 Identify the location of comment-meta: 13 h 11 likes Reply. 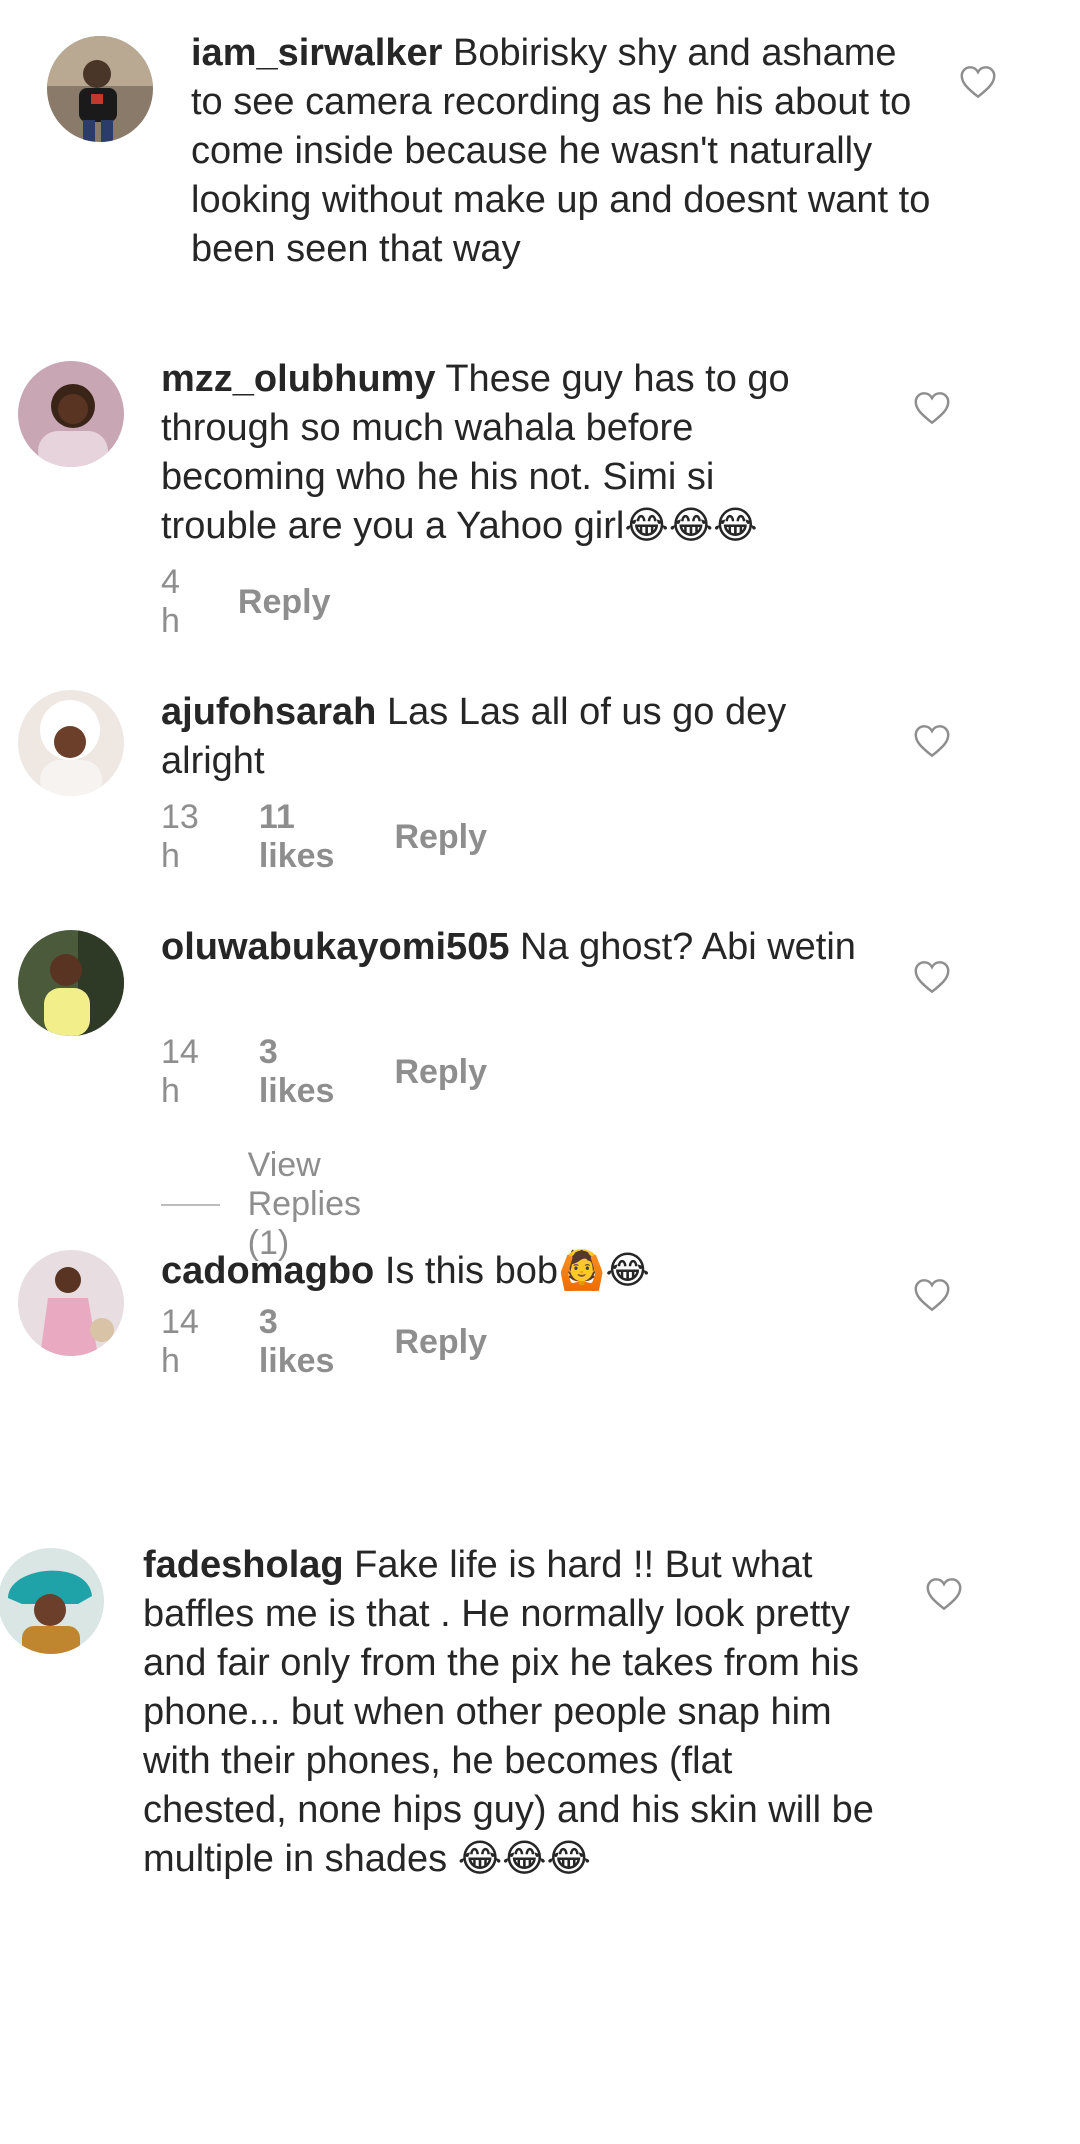
(324, 837).